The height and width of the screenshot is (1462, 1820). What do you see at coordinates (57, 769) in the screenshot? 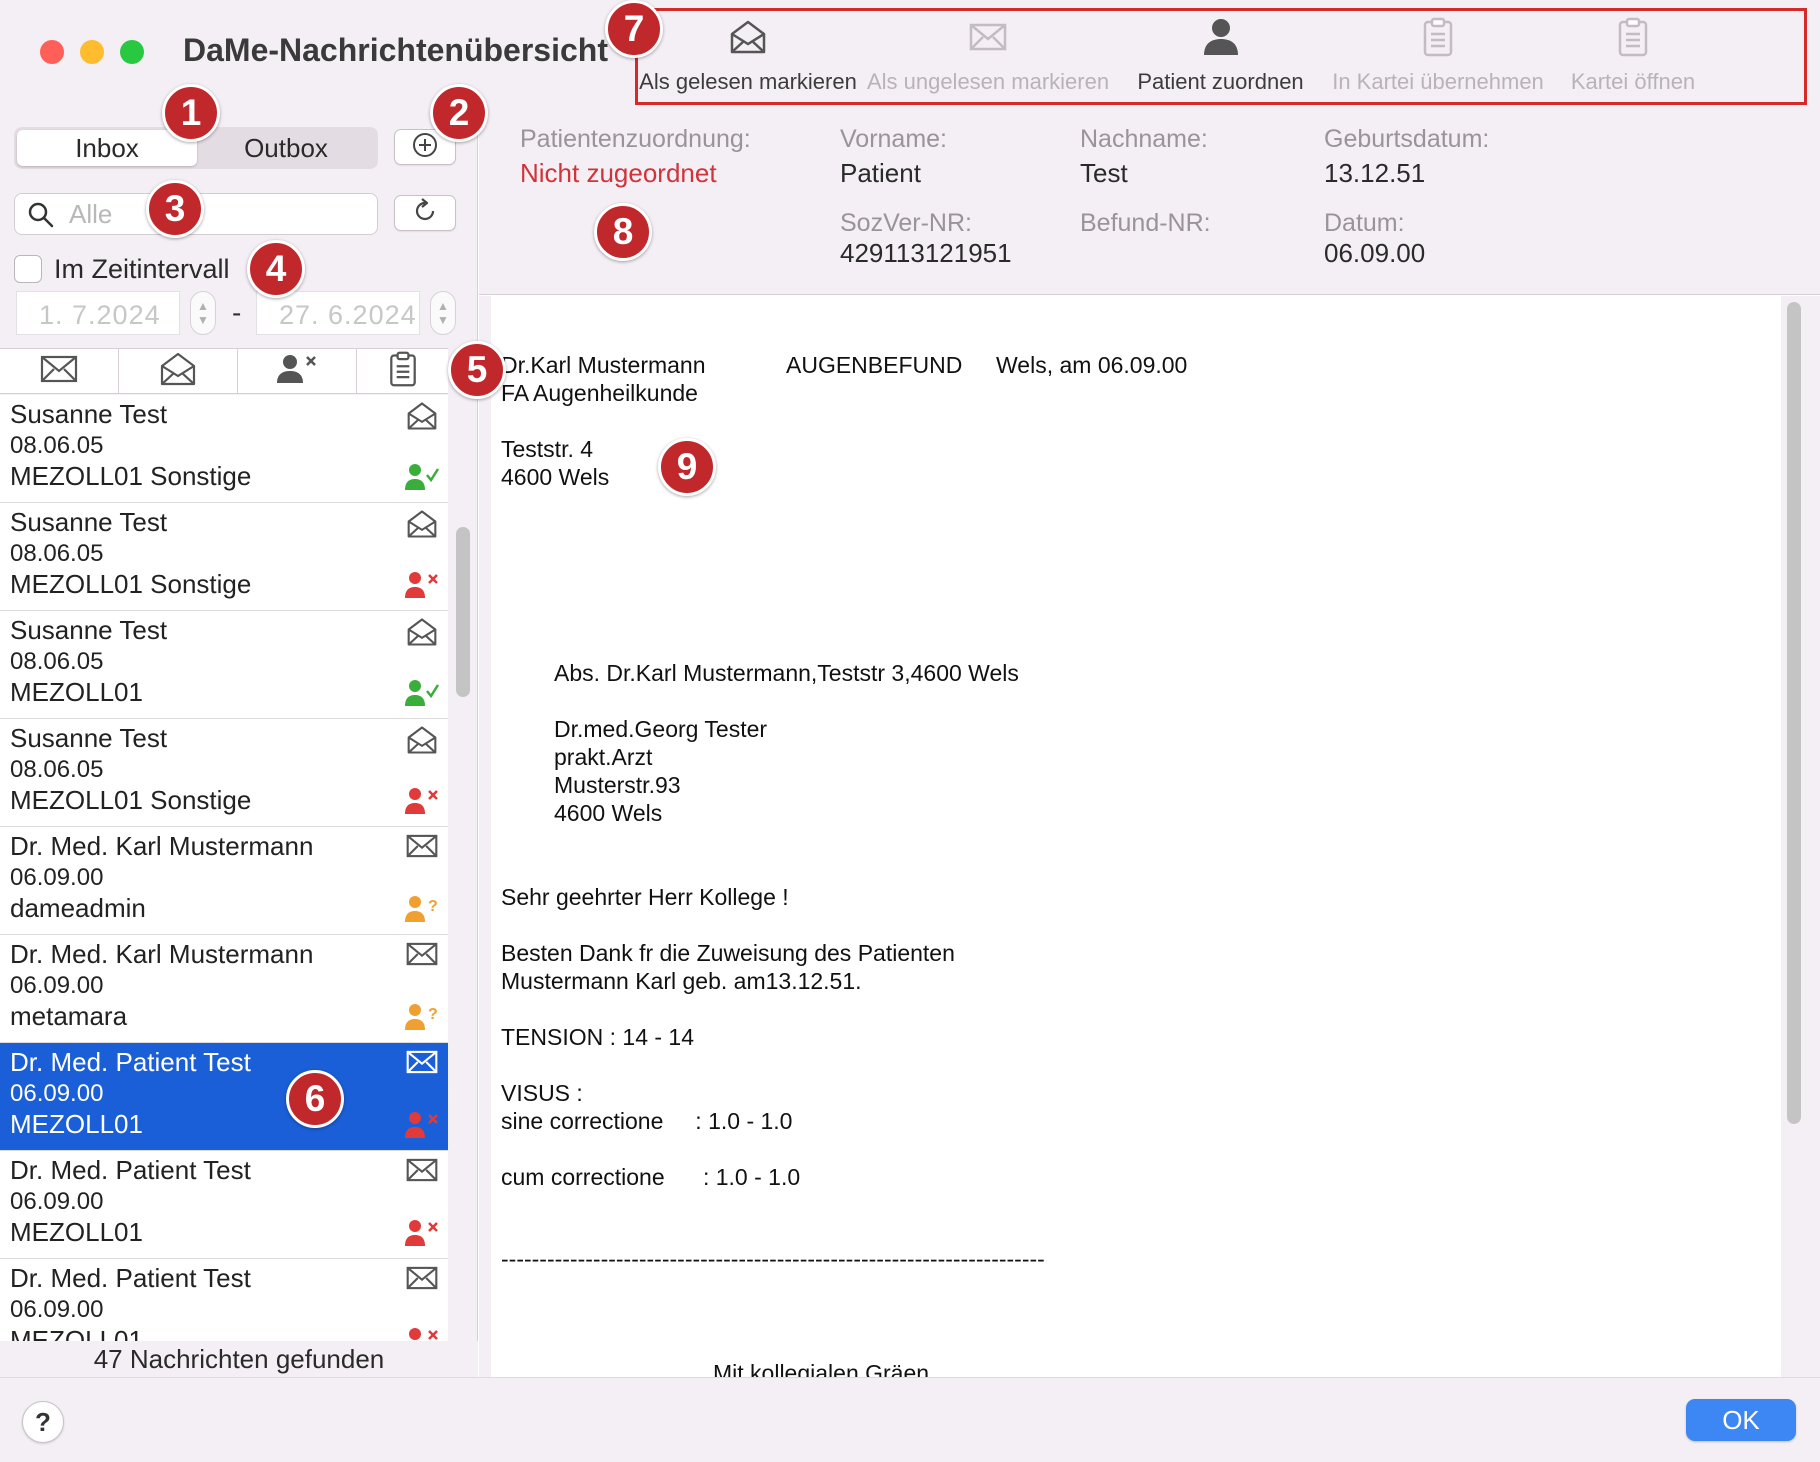
I see `message-date: 08.06.05` at bounding box center [57, 769].